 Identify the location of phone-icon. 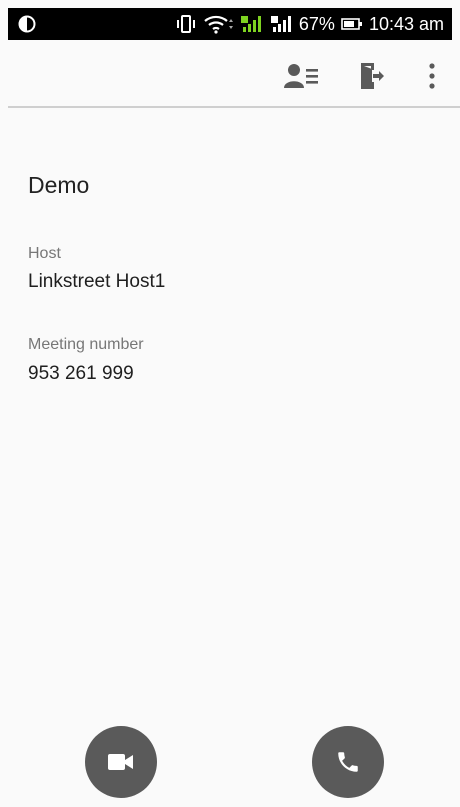
(348, 762).